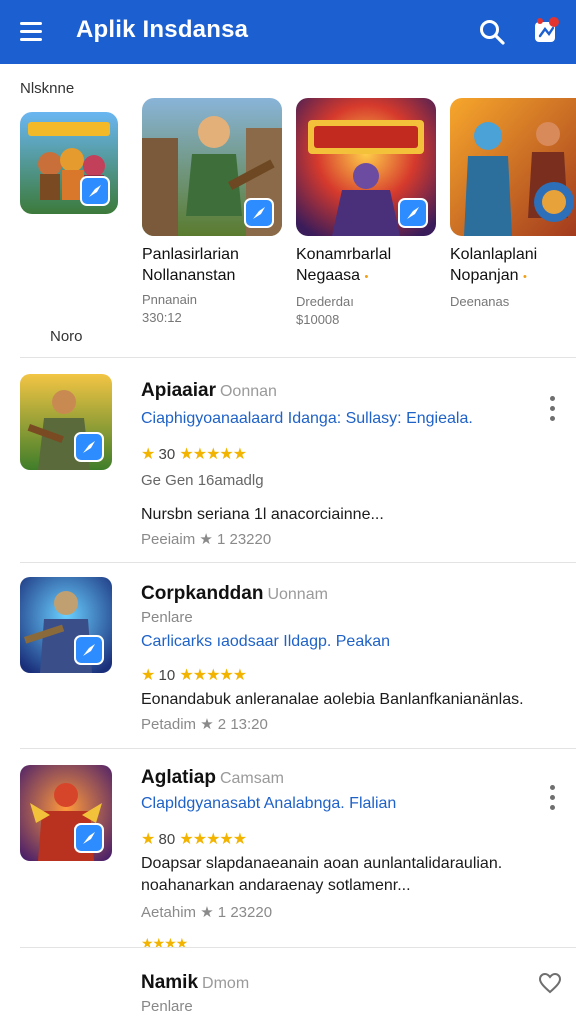 The width and height of the screenshot is (576, 1024). I want to click on section-sub-label: Noro, so click(66, 336).